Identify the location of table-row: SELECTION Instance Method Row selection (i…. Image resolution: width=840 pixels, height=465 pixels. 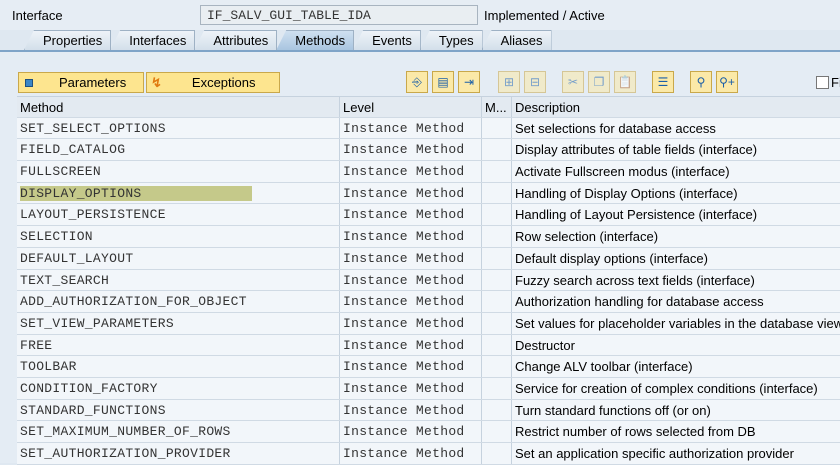
(428, 237).